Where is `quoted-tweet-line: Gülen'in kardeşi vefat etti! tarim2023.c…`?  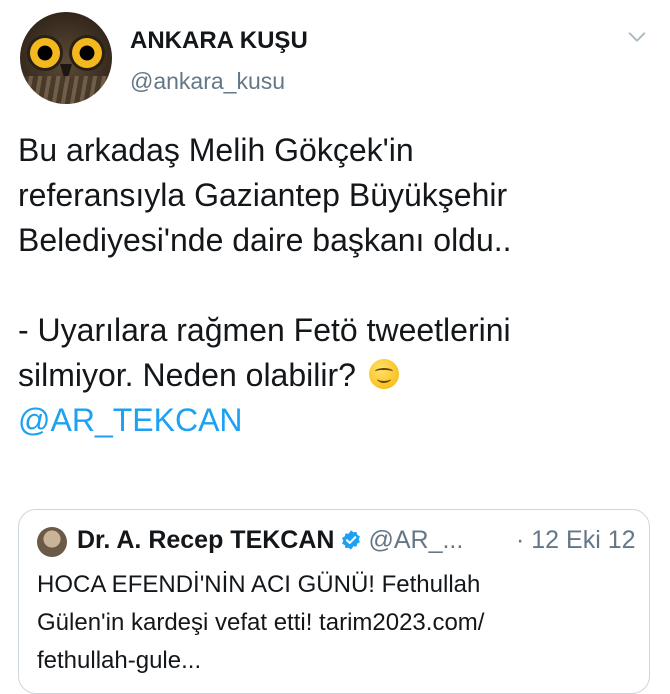
quoted-tweet-line: Gülen'in kardeşi vefat etti! tarim2023.c… is located at coordinates (261, 622).